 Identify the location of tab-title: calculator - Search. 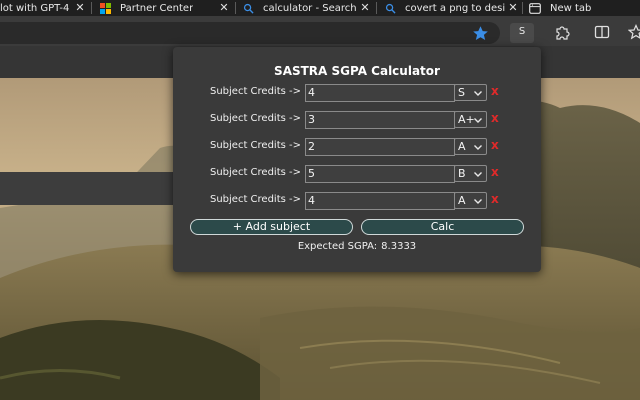
(310, 8).